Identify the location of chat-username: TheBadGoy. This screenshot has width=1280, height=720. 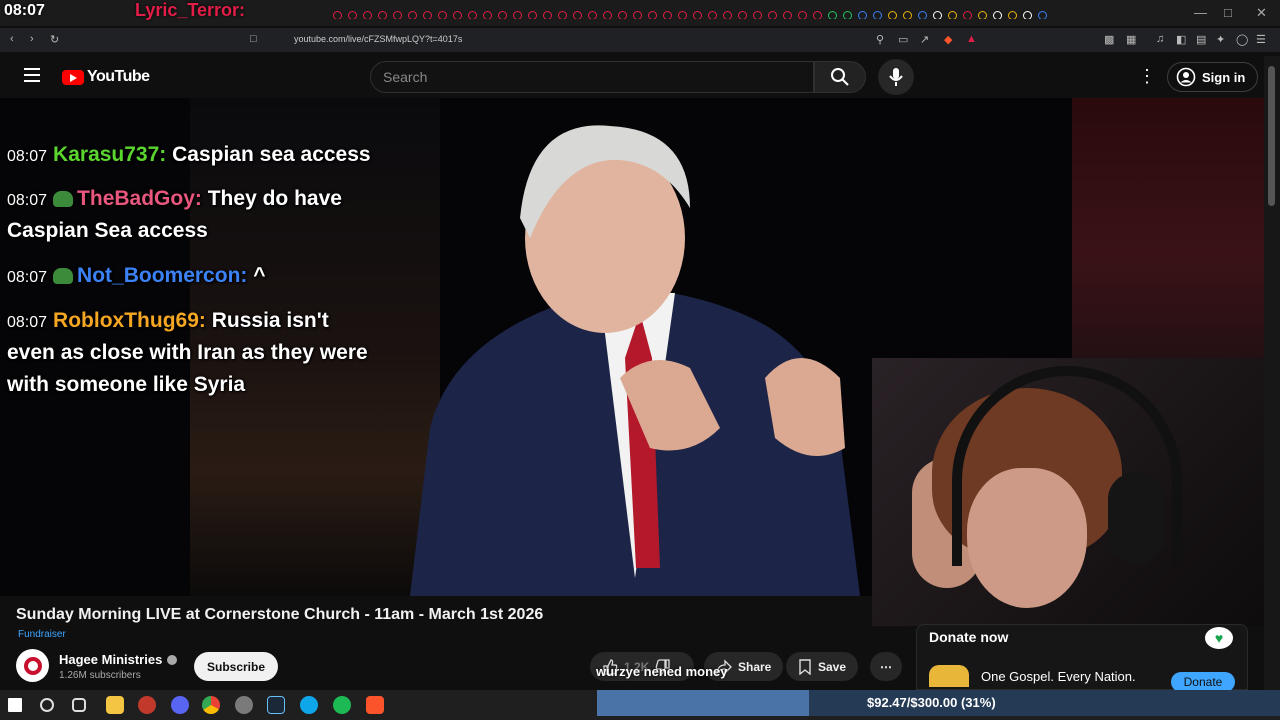
(136, 198).